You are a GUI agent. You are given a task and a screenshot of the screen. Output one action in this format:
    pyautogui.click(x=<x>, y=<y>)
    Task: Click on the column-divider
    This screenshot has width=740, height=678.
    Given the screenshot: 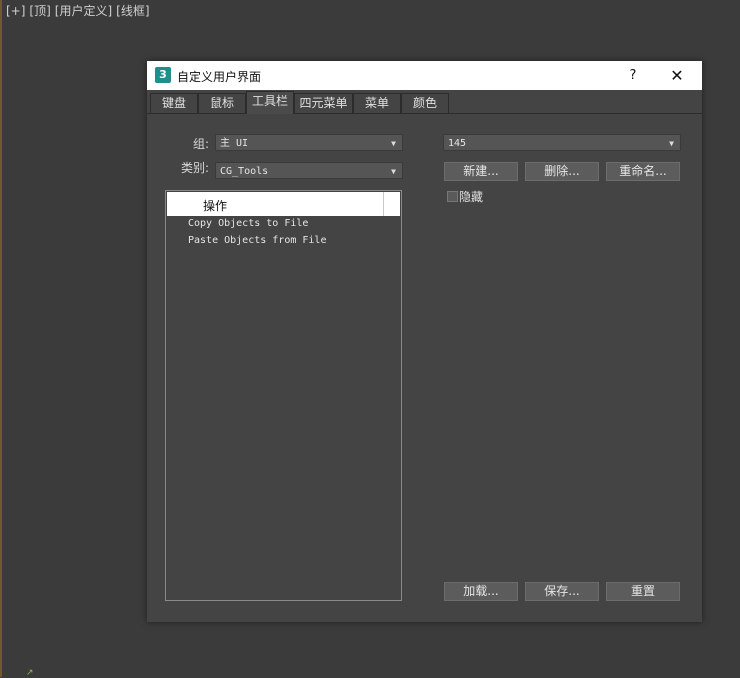 What is the action you would take?
    pyautogui.click(x=383, y=204)
    